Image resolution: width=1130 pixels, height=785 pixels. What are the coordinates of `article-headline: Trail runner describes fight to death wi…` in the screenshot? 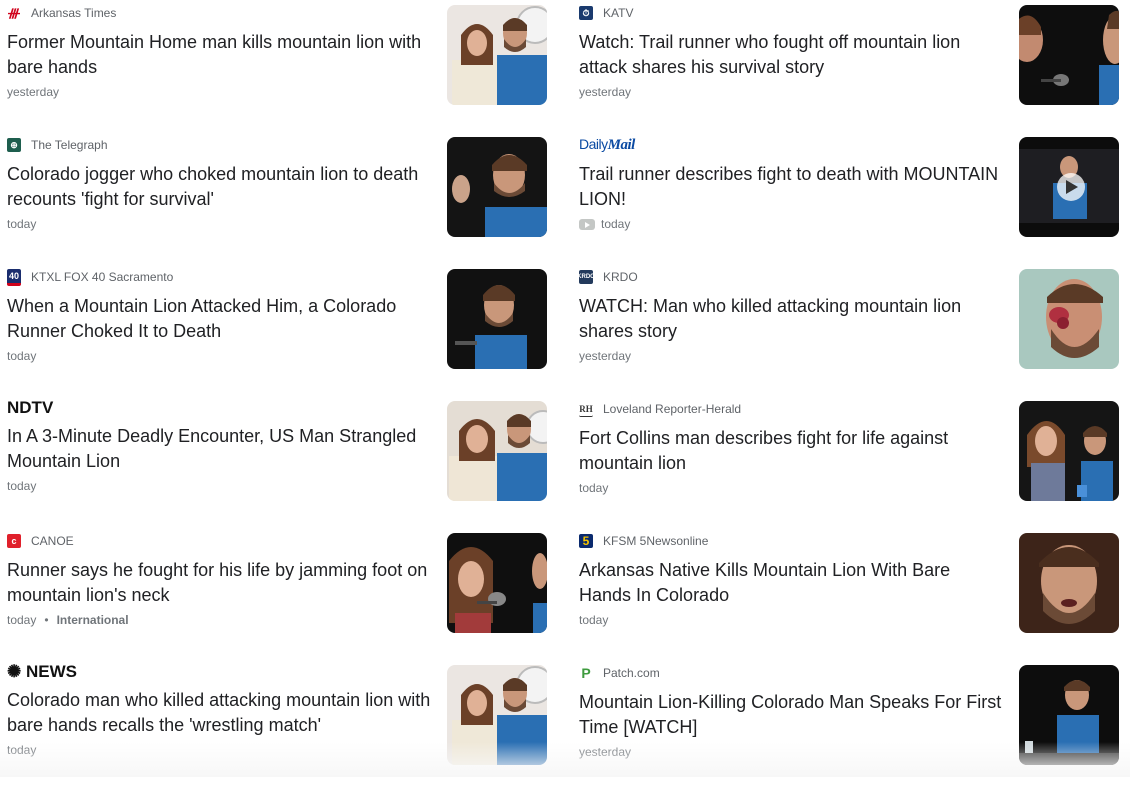 It's located at (791, 187).